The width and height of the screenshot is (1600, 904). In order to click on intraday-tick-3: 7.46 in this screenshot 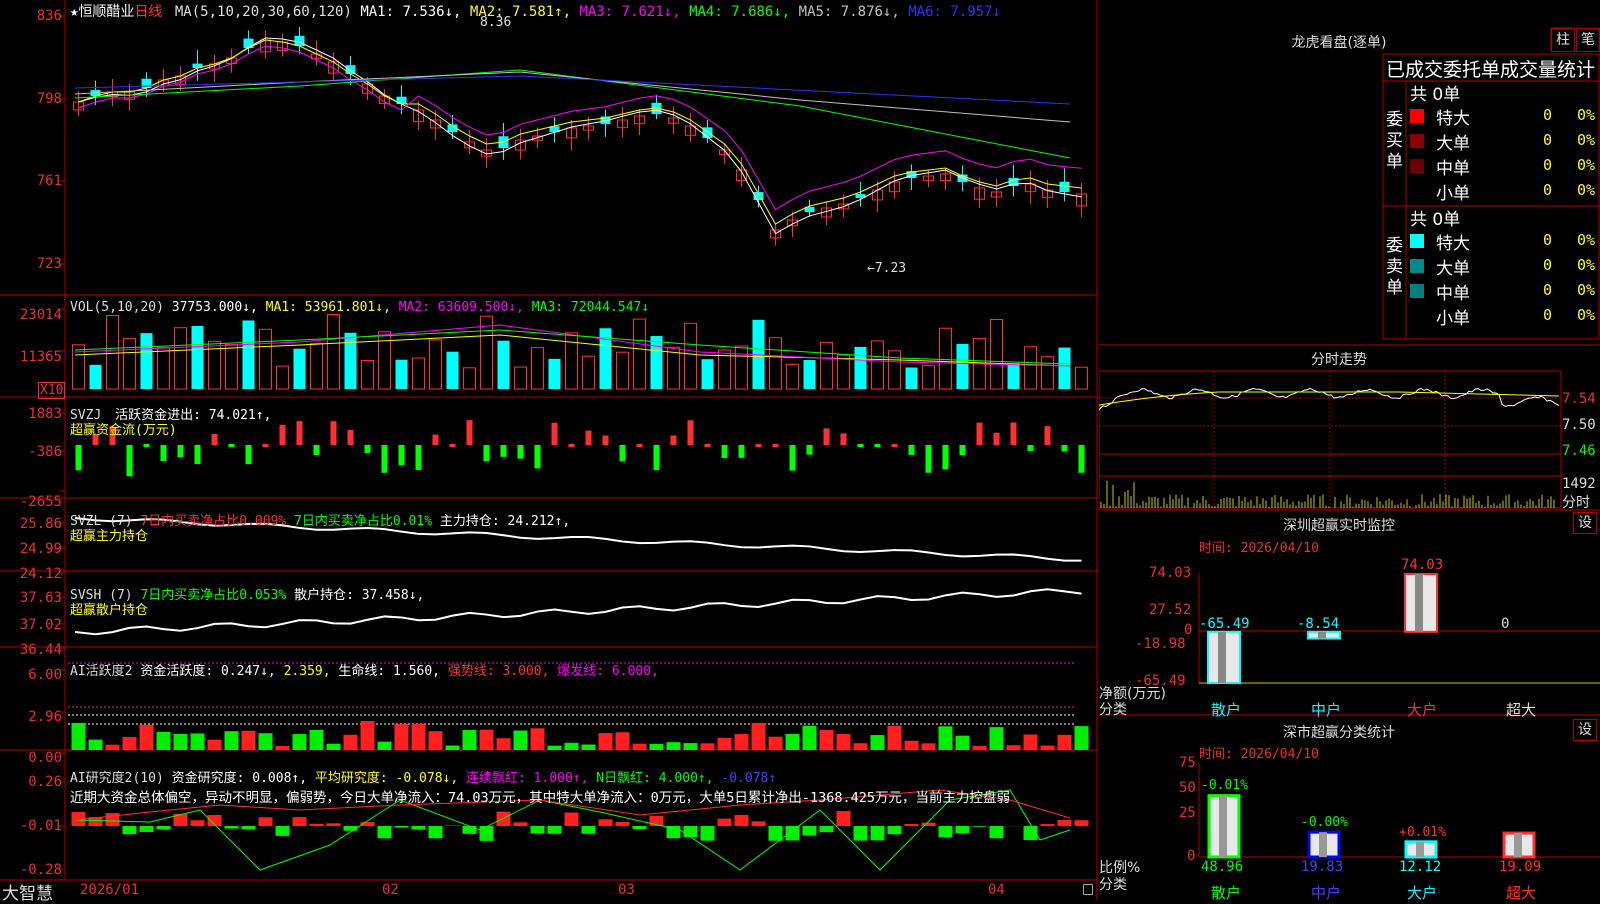, I will do `click(1579, 451)`.